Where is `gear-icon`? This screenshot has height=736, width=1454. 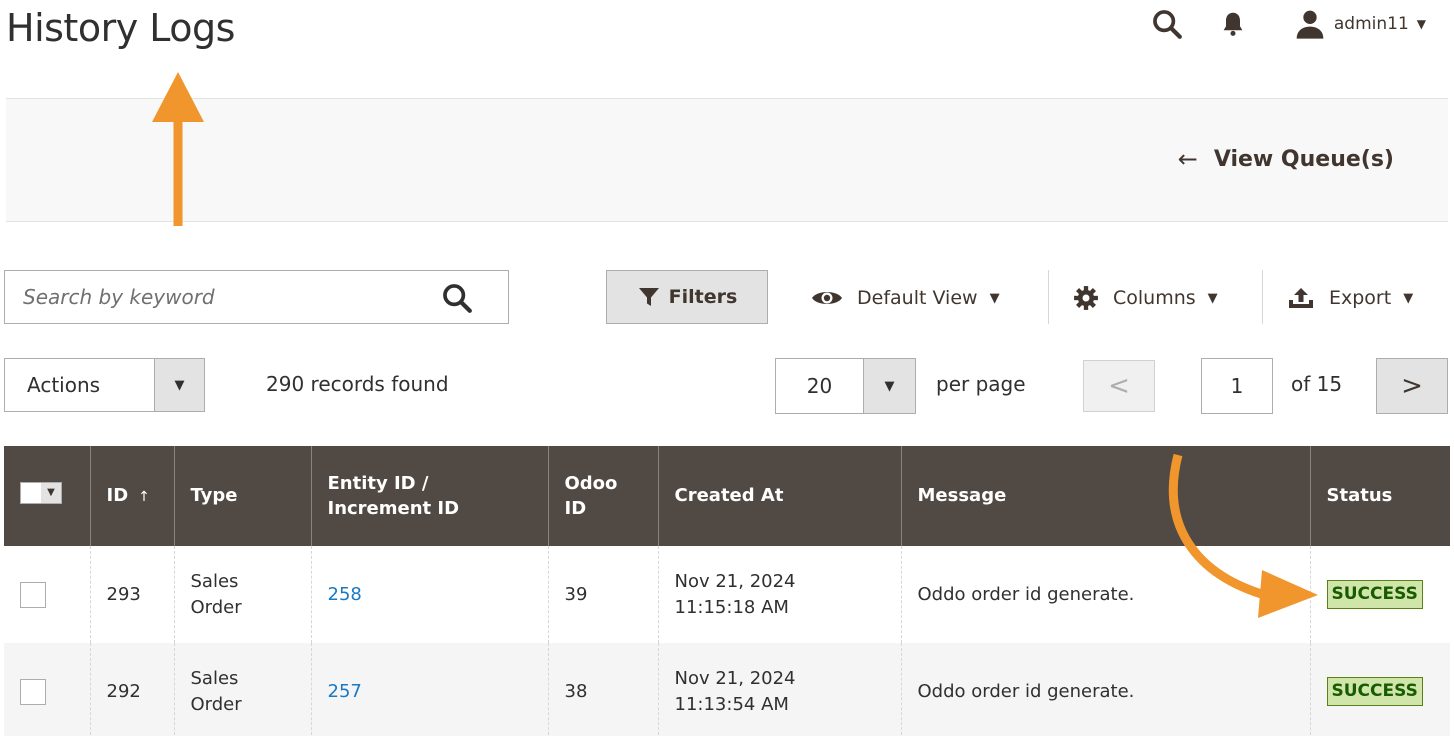
gear-icon is located at coordinates (1086, 298).